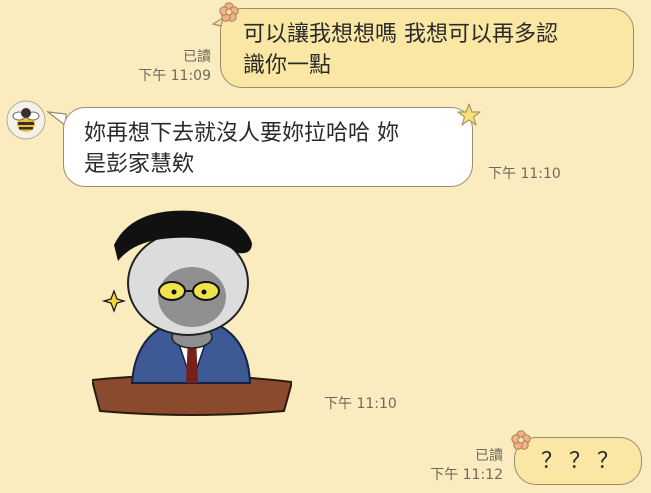  What do you see at coordinates (466, 475) in the screenshot?
I see `message-time: 下午 11:12` at bounding box center [466, 475].